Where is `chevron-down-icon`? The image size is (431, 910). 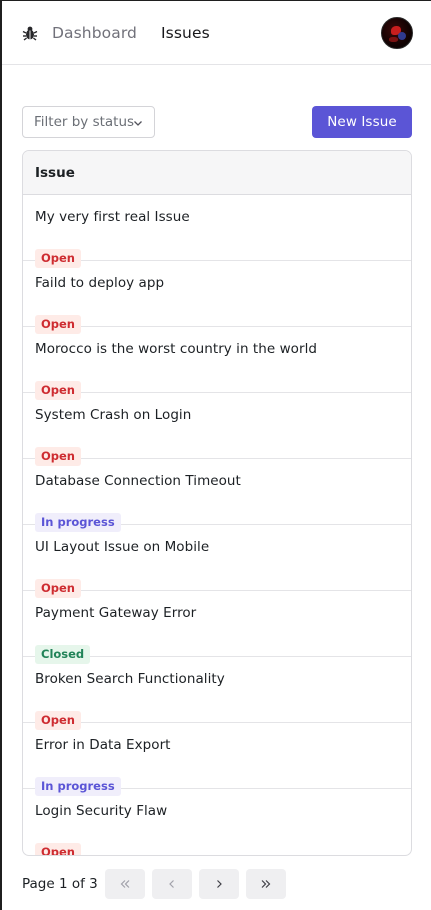
chevron-down-icon is located at coordinates (138, 123).